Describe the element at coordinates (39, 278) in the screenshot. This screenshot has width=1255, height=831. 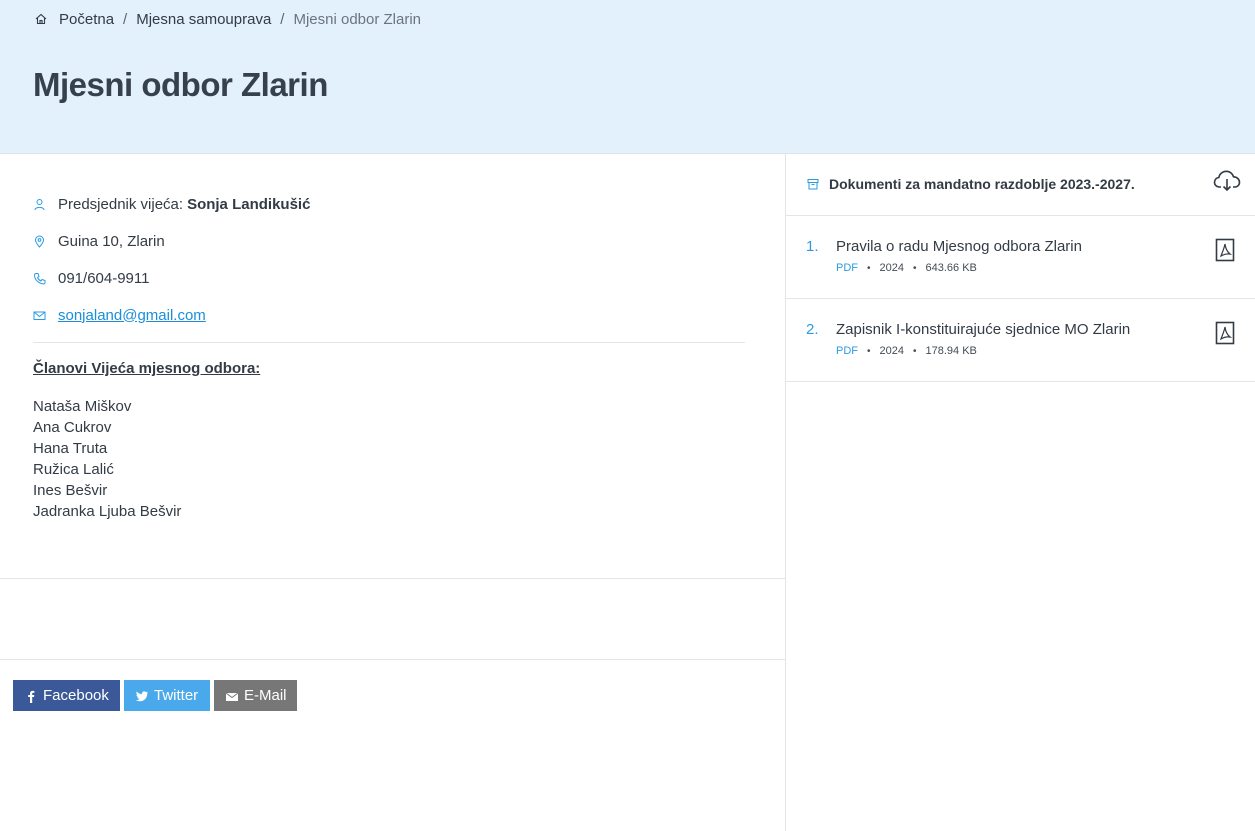
I see `phone-icon` at that location.